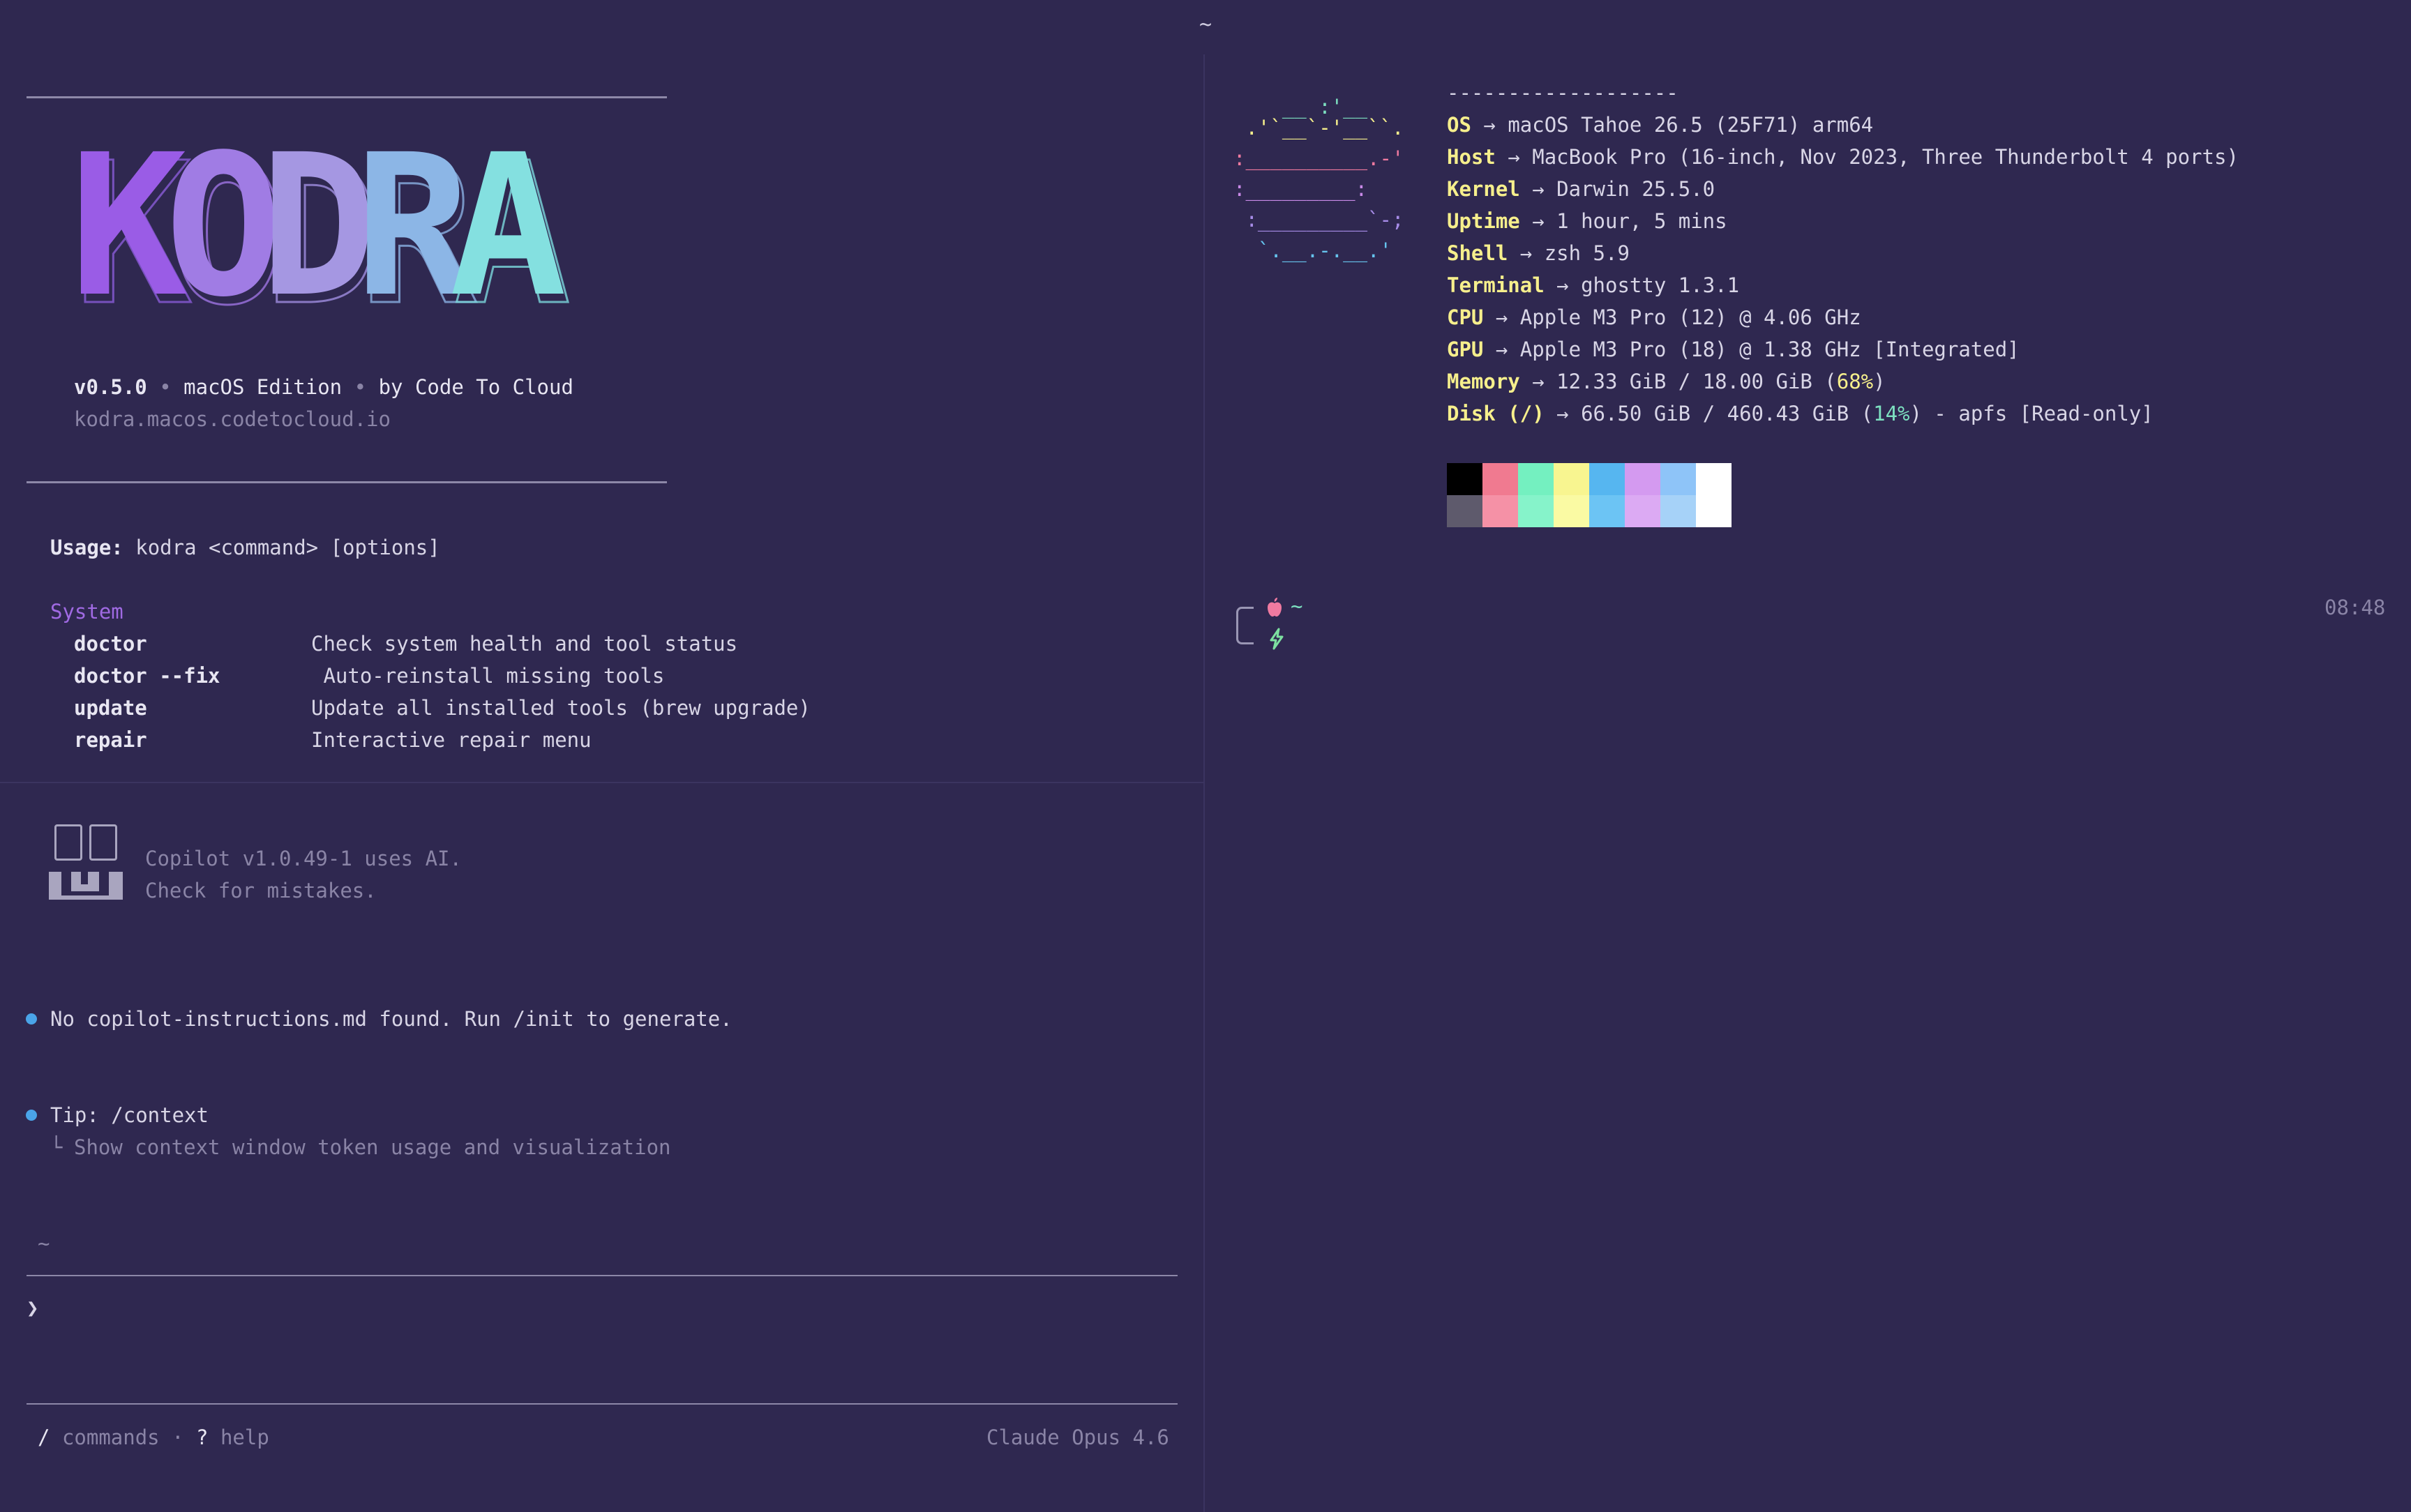 The height and width of the screenshot is (1512, 2411). I want to click on footer-hints: / commands · ? help, so click(153, 1437).